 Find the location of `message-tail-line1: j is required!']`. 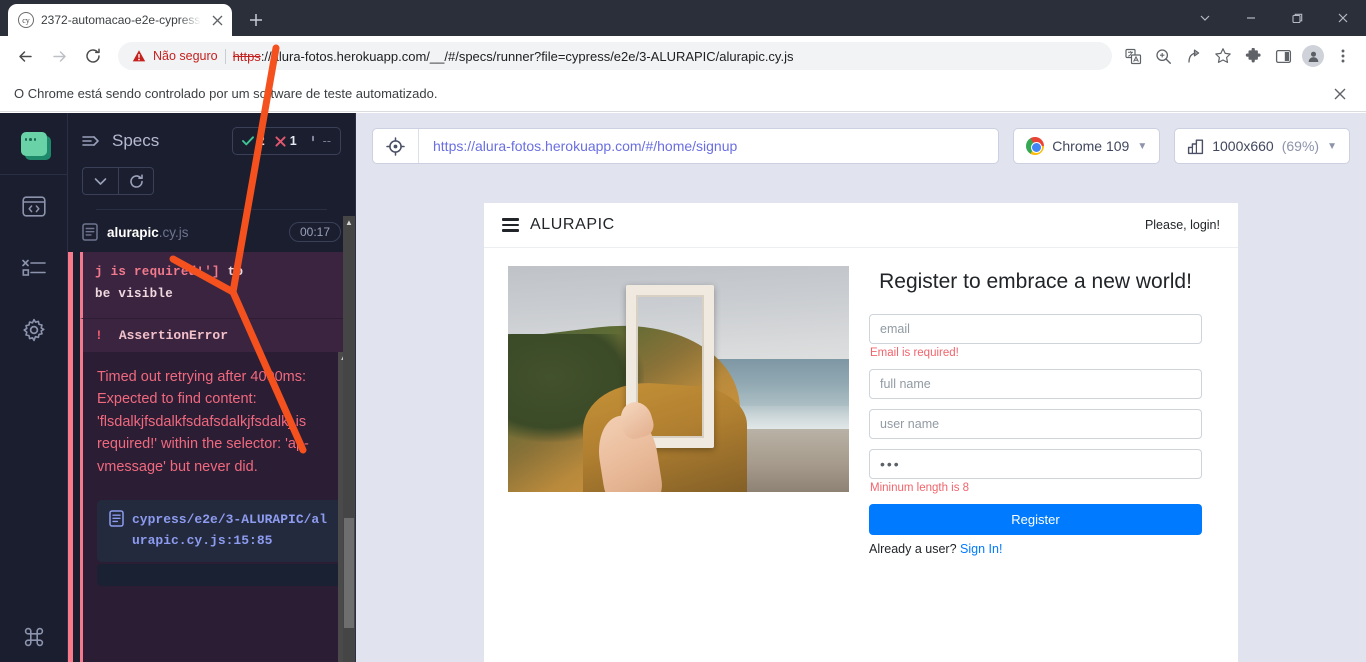

message-tail-line1: j is required!'] is located at coordinates (157, 272).